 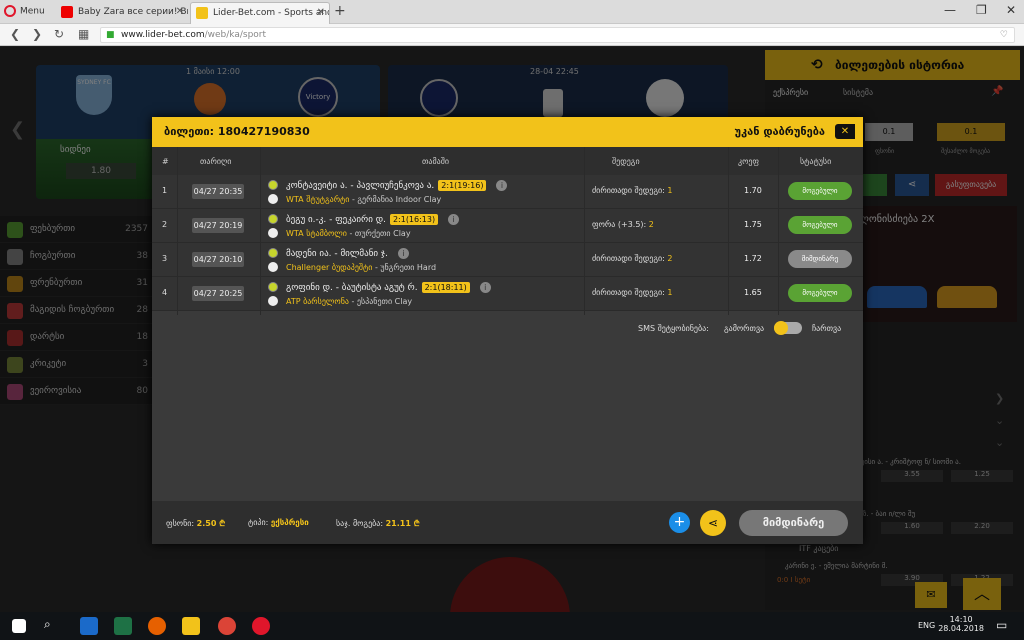 I want to click on match-name: ბეგუ ი.-კ. - ფეკაირი დ. 2:1(16:13) i, so click(x=373, y=219).